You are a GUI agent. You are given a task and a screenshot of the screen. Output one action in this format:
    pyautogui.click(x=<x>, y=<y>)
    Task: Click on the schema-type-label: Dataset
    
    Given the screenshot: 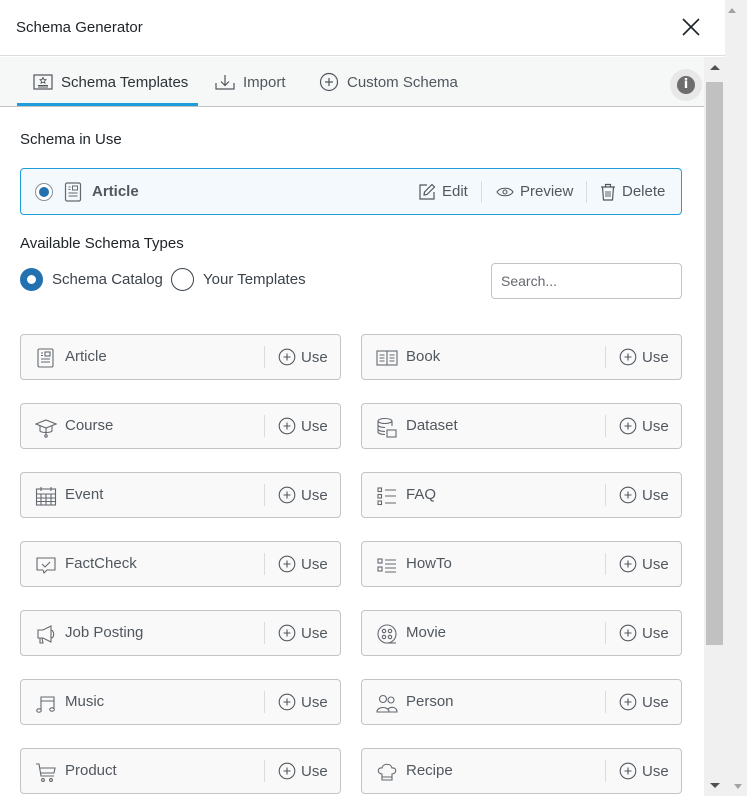 What is the action you would take?
    pyautogui.click(x=432, y=425)
    